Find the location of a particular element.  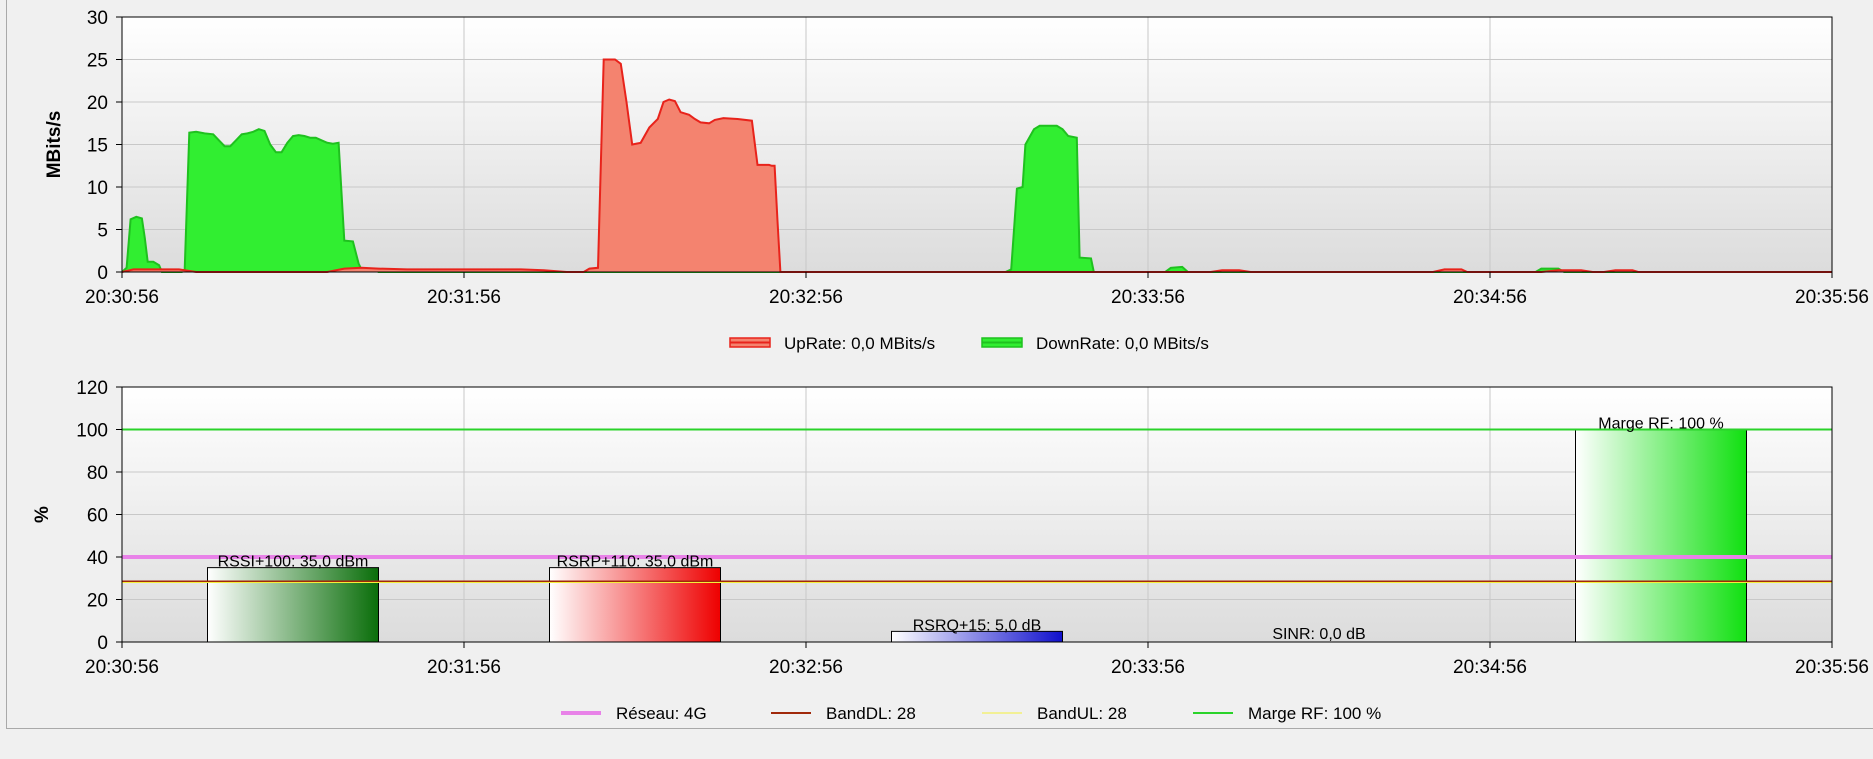

legend-item-banddl: BandDL: 28 is located at coordinates (843, 713).